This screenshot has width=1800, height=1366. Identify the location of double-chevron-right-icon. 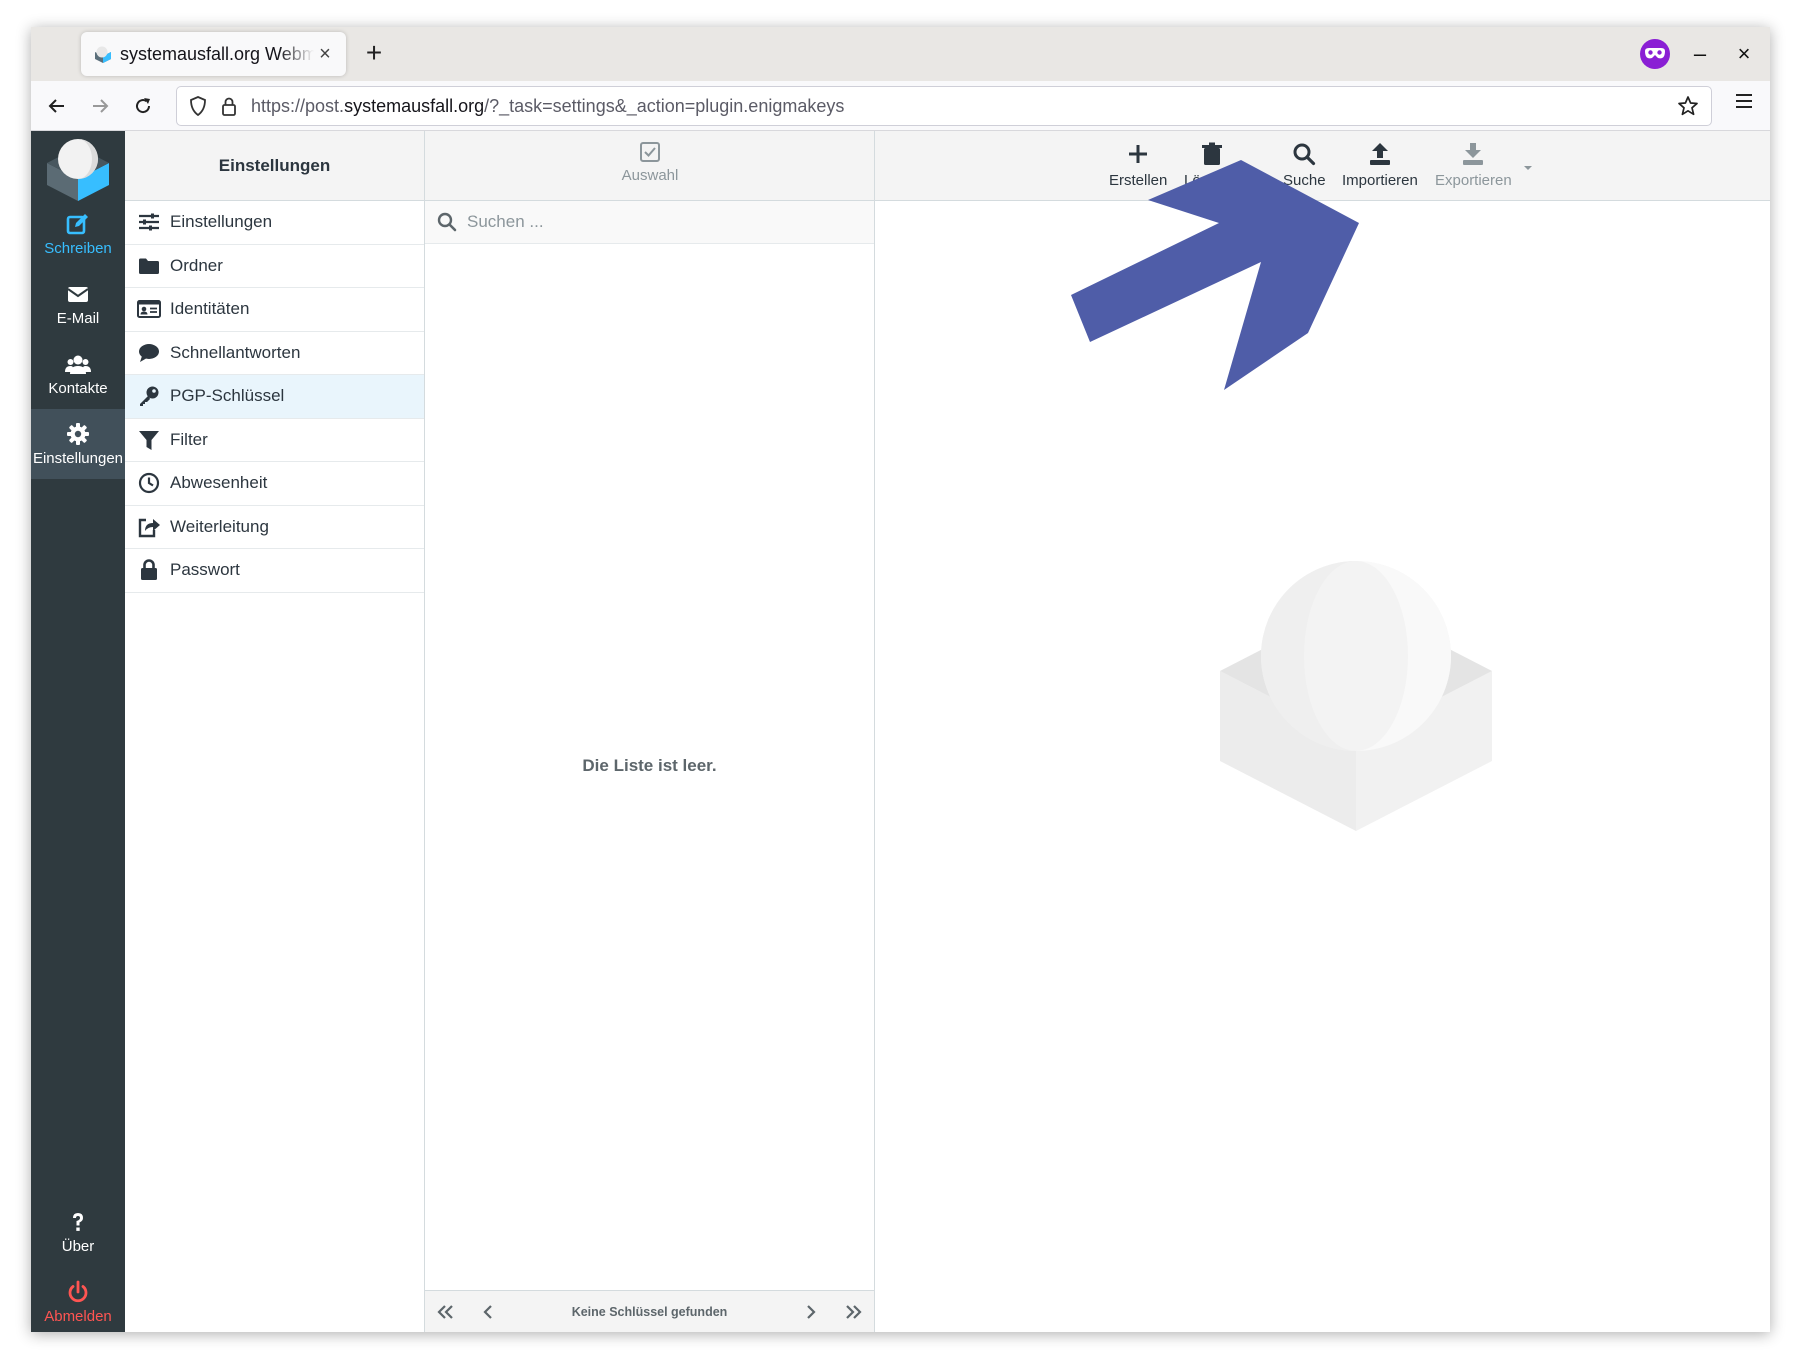
(854, 1311).